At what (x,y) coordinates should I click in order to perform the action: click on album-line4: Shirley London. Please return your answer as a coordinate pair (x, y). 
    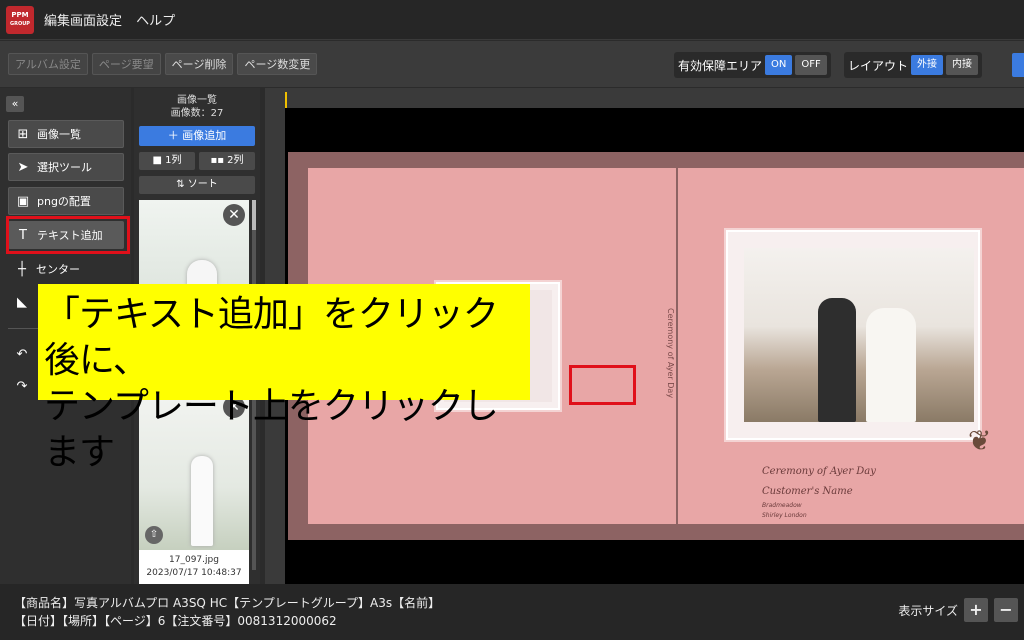
    Looking at the image, I should click on (784, 515).